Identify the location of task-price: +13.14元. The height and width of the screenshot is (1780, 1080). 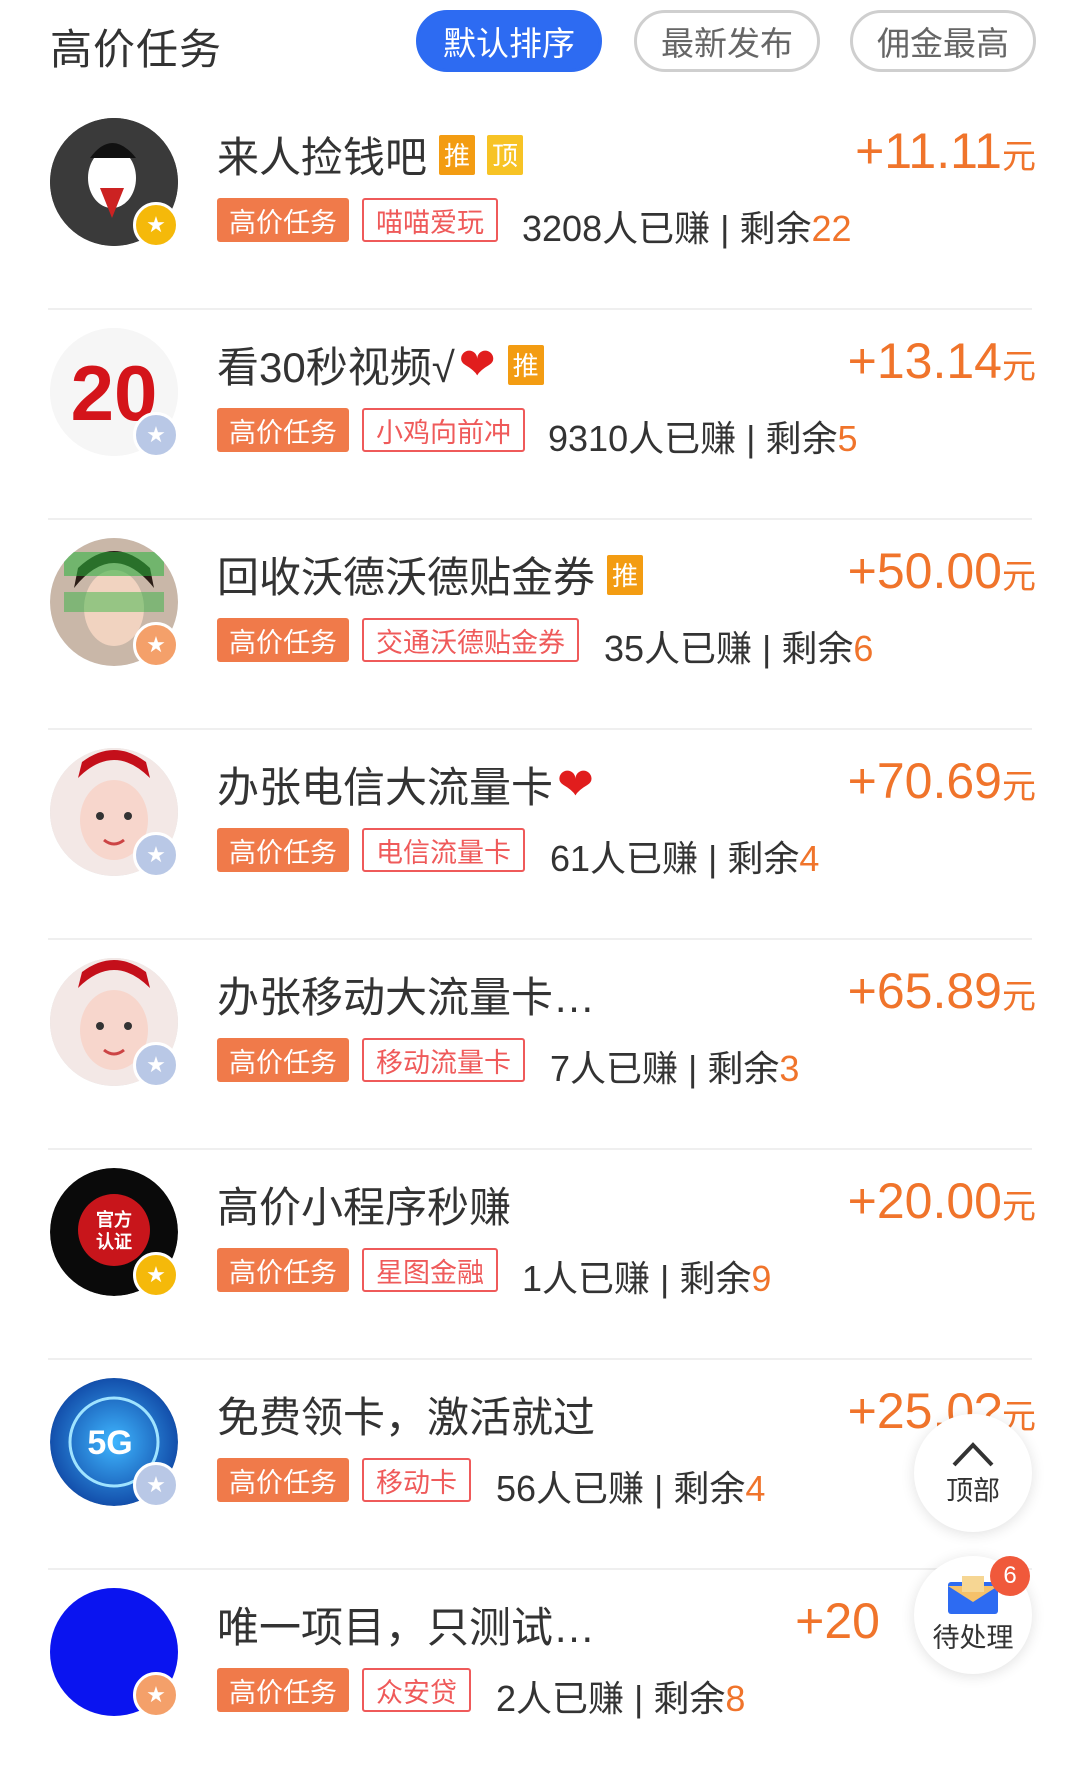
(942, 361).